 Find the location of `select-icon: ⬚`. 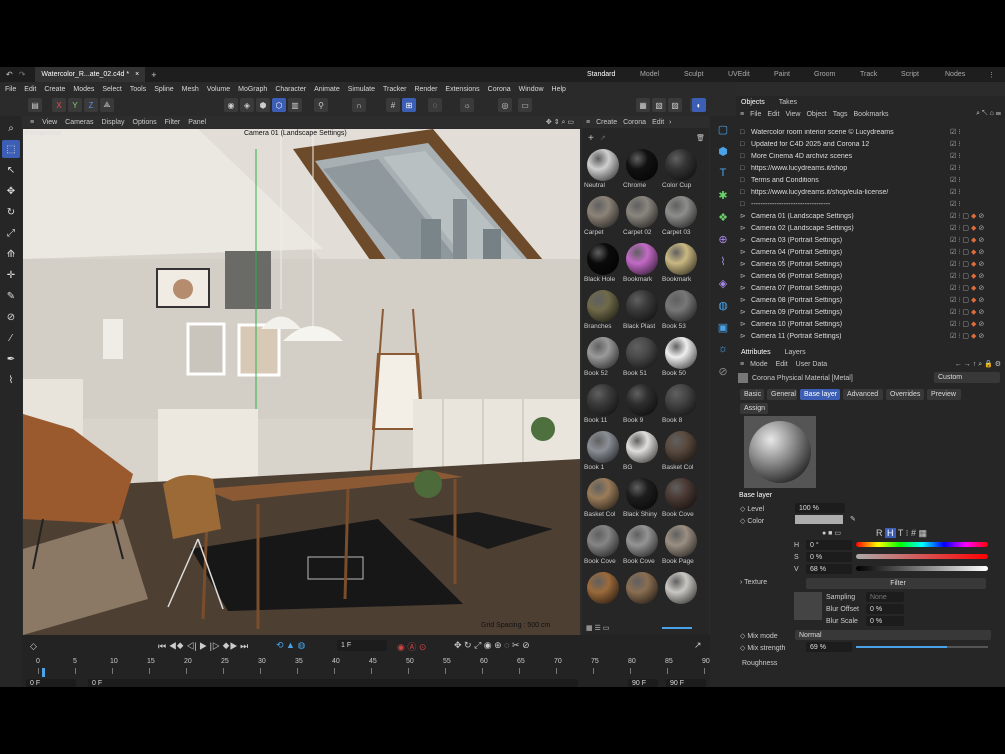

select-icon: ⬚ is located at coordinates (11, 149).